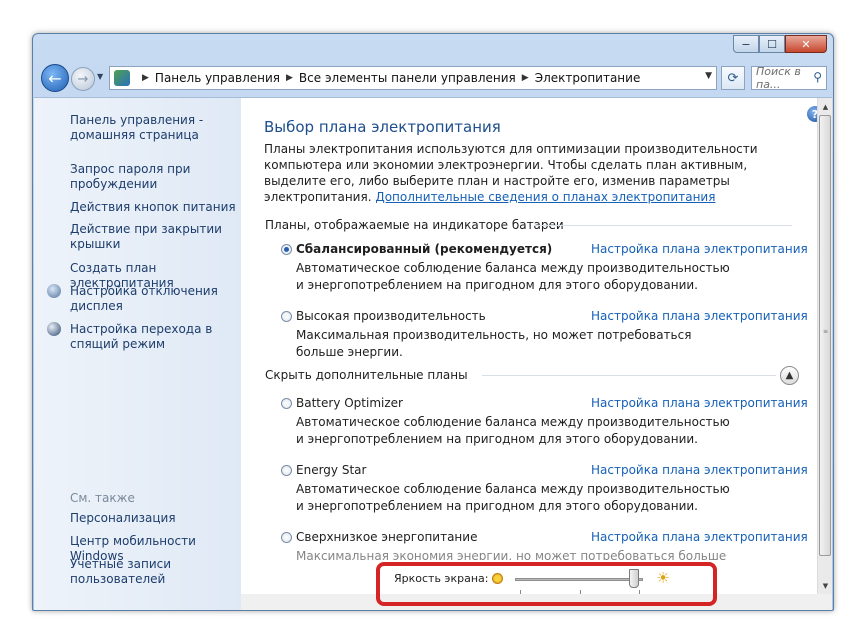 The width and height of the screenshot is (867, 644). What do you see at coordinates (155, 207) in the screenshot?
I see `sidebar-link-power-buttons: Действия кнопок питания` at bounding box center [155, 207].